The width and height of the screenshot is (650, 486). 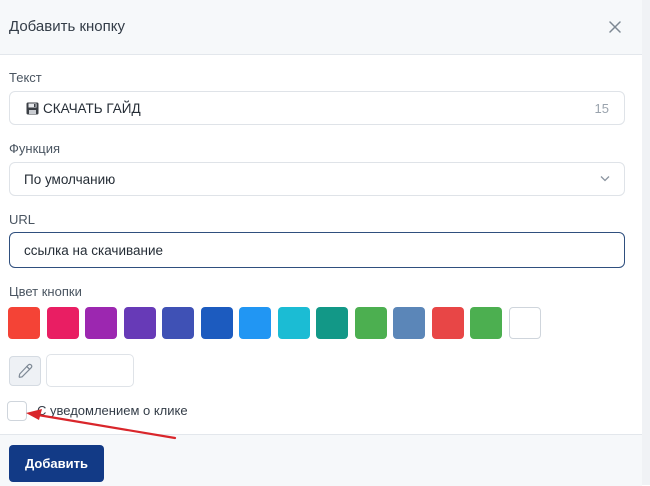 I want to click on function-select: По умолчанию, so click(x=317, y=179).